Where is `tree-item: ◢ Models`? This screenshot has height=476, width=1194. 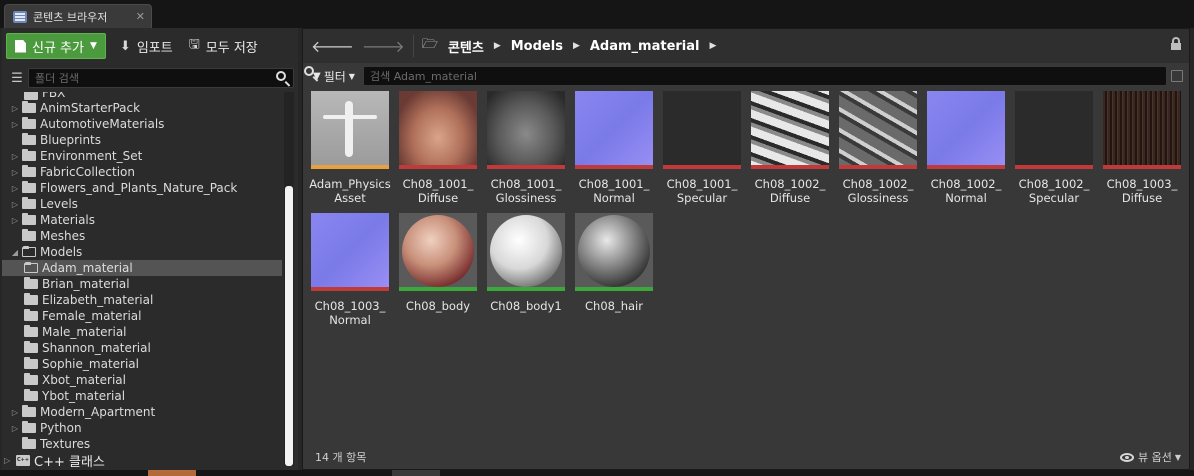 tree-item: ◢ Models is located at coordinates (142, 252).